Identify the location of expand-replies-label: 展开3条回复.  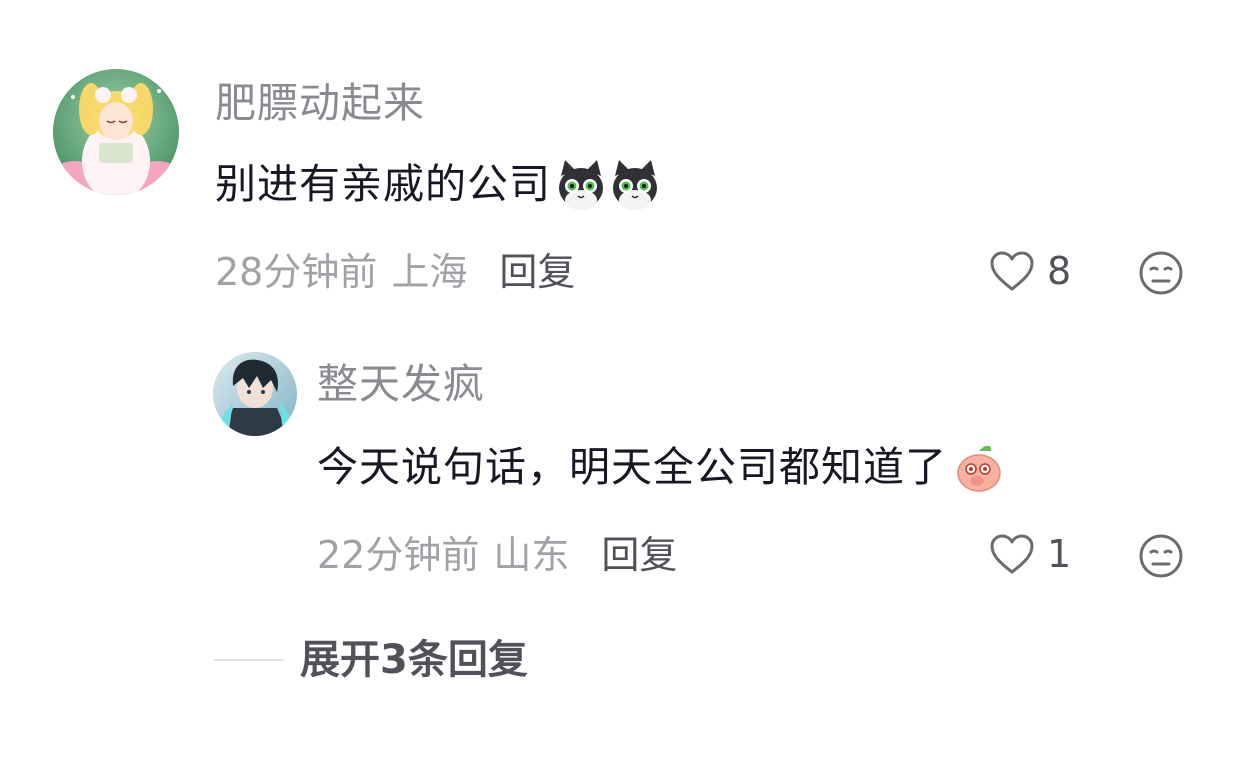
(414, 660).